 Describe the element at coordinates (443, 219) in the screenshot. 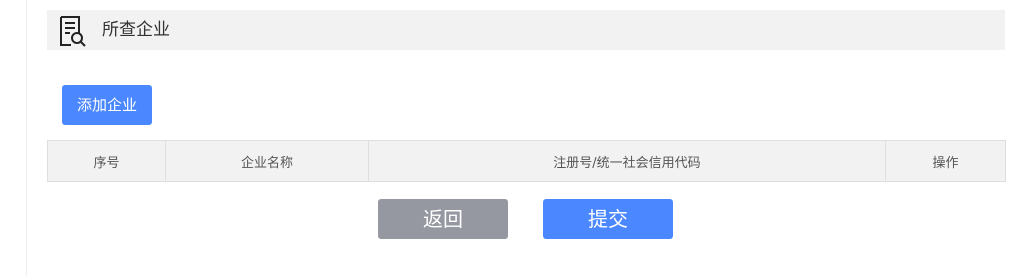

I see `back-button: 返回` at that location.